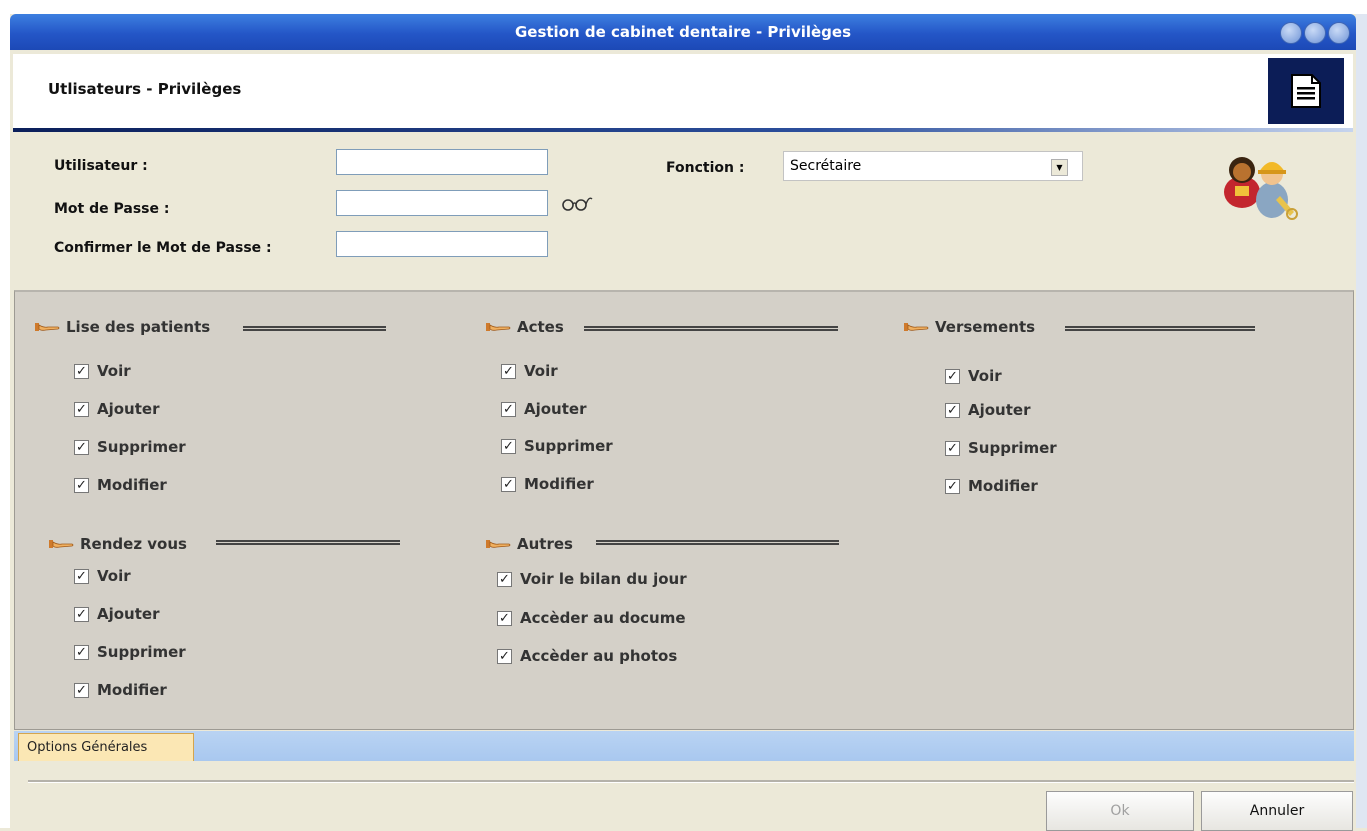 This screenshot has width=1367, height=831. I want to click on checkbox-autres-documents: ✓ Accèder au docume, so click(591, 618).